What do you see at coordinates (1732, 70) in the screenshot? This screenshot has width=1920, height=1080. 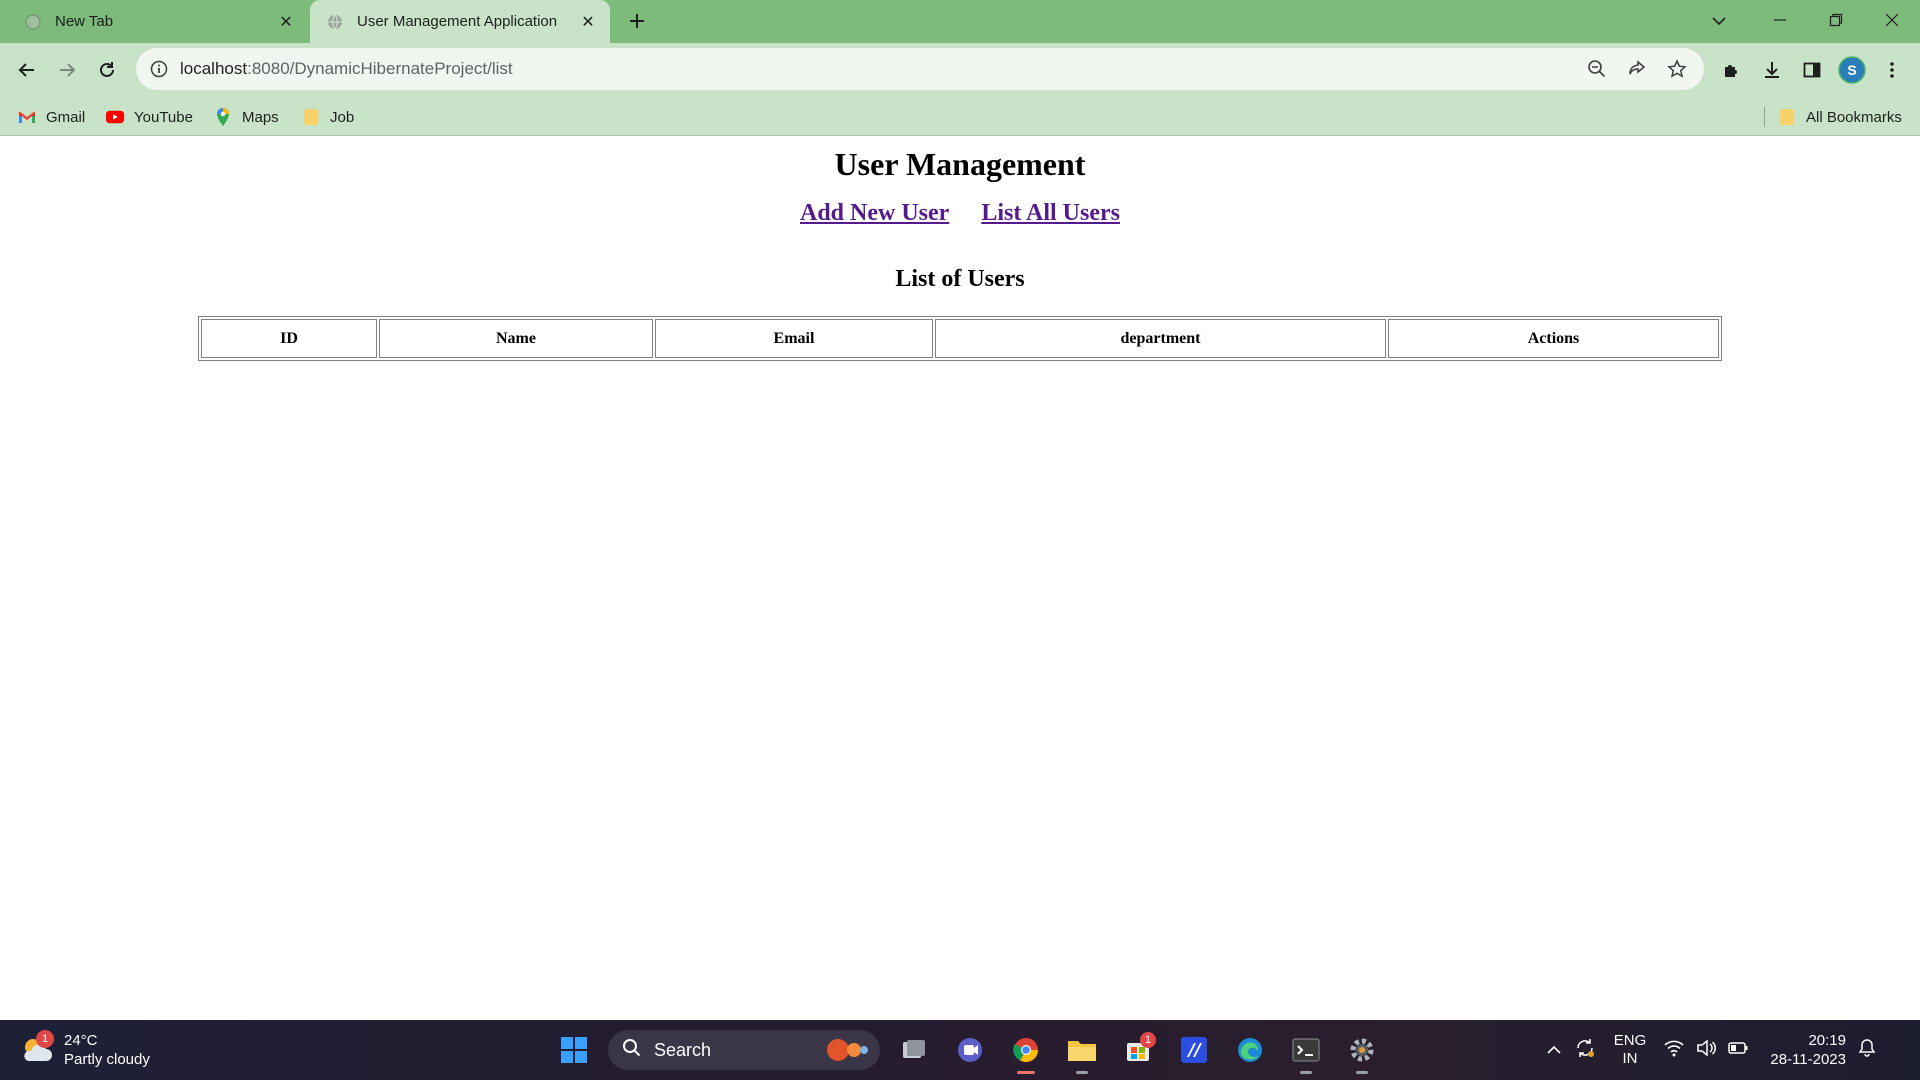 I see `extensions-puzzle-icon` at bounding box center [1732, 70].